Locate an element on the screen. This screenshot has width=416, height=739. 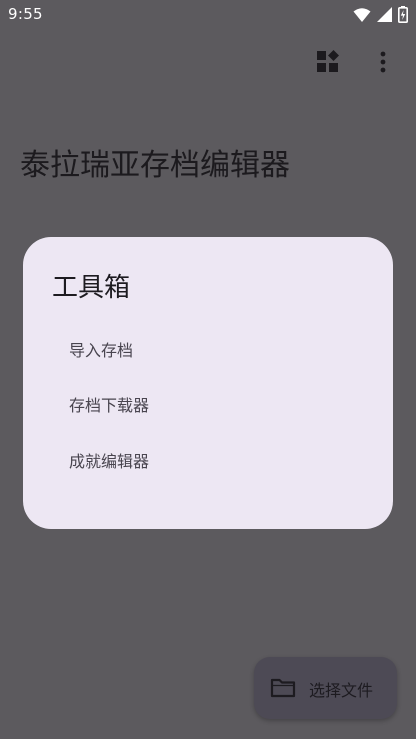
wifi-icon is located at coordinates (362, 17).